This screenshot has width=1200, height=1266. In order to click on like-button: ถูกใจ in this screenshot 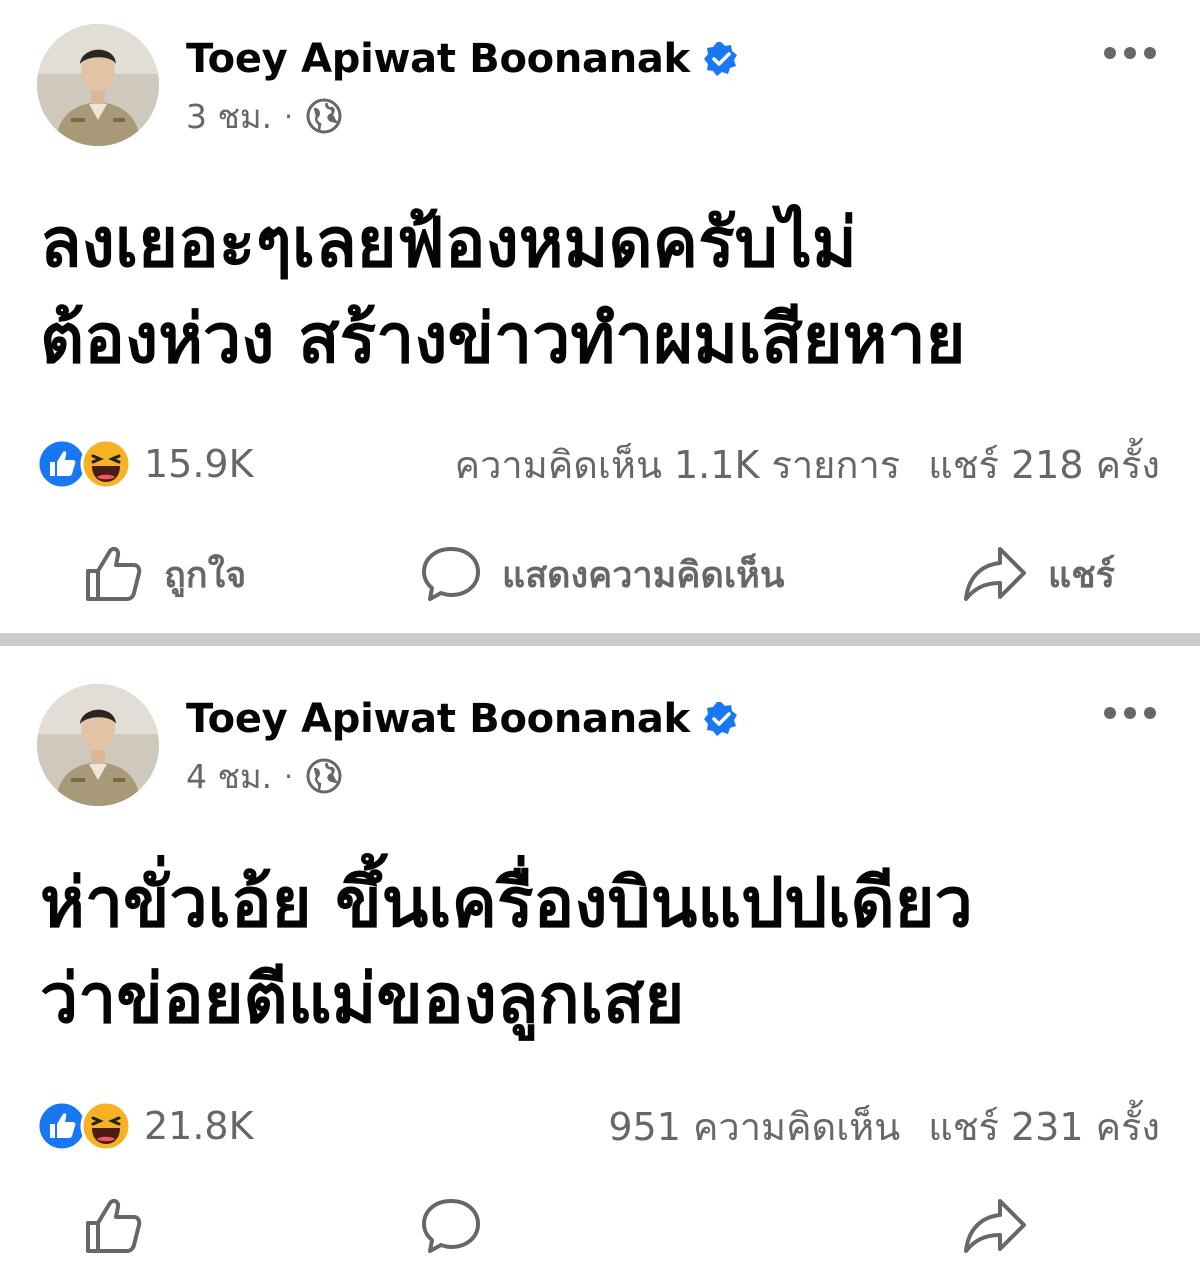, I will do `click(164, 574)`.